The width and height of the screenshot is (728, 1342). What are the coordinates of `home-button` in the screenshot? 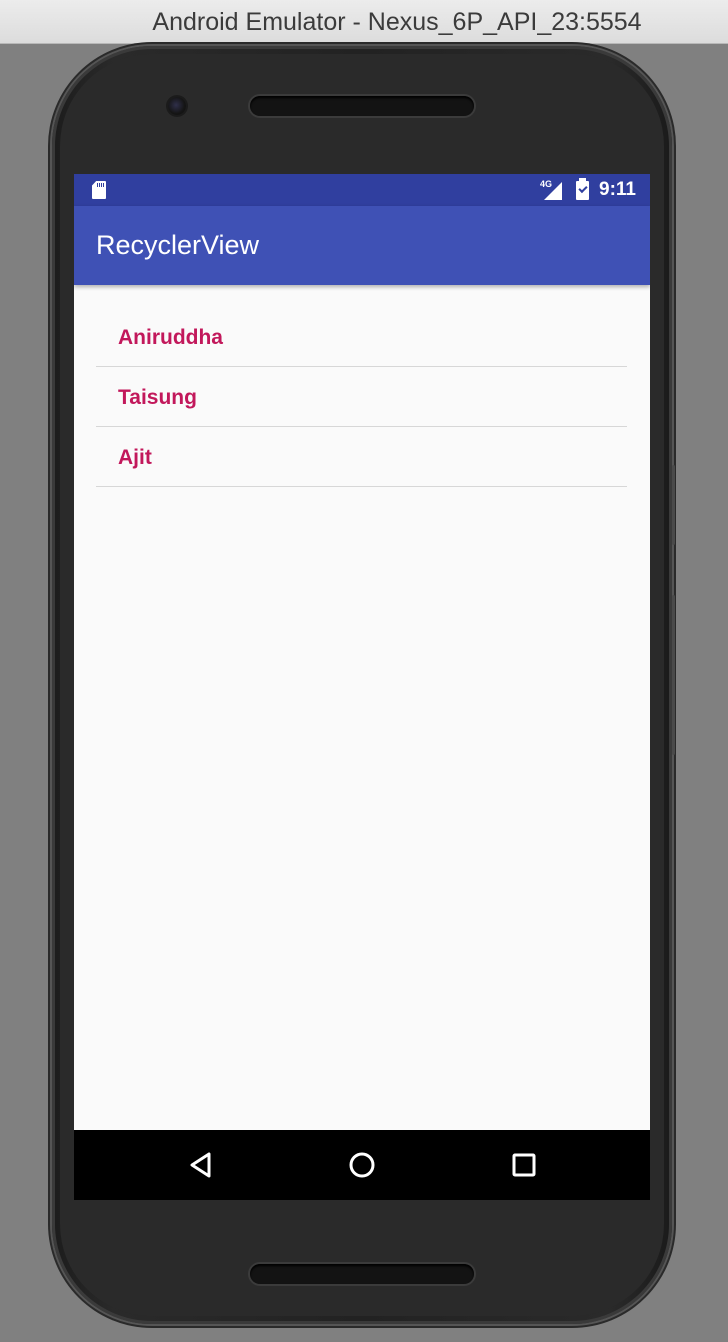 It's located at (362, 1165).